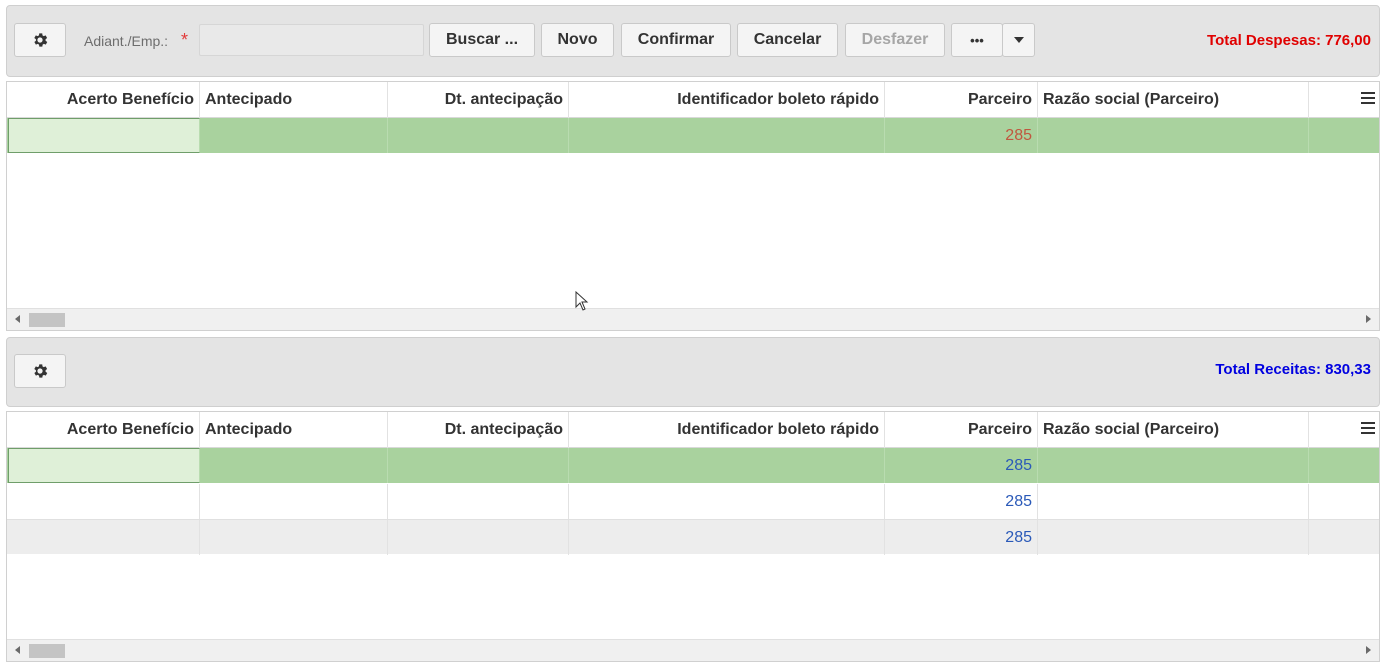 This screenshot has width=1383, height=667. Describe the element at coordinates (577, 40) in the screenshot. I see `novo-button: Novo` at that location.